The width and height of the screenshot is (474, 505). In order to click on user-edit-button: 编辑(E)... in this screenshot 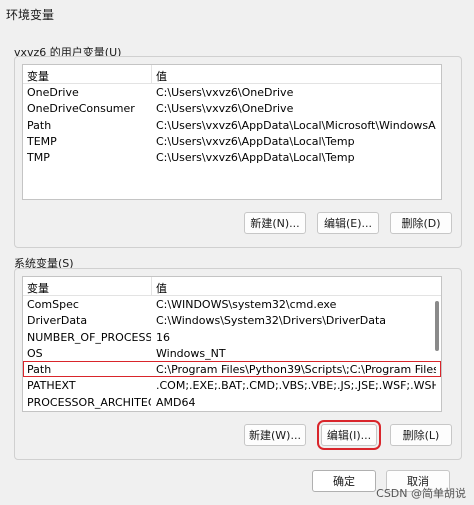, I will do `click(348, 223)`.